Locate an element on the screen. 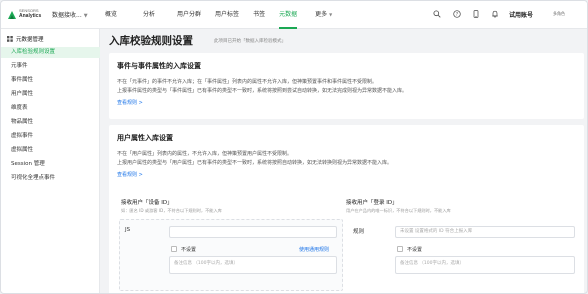 The width and height of the screenshot is (588, 294). card-title: 事件与事件属性的入库设置 is located at coordinates (159, 66).